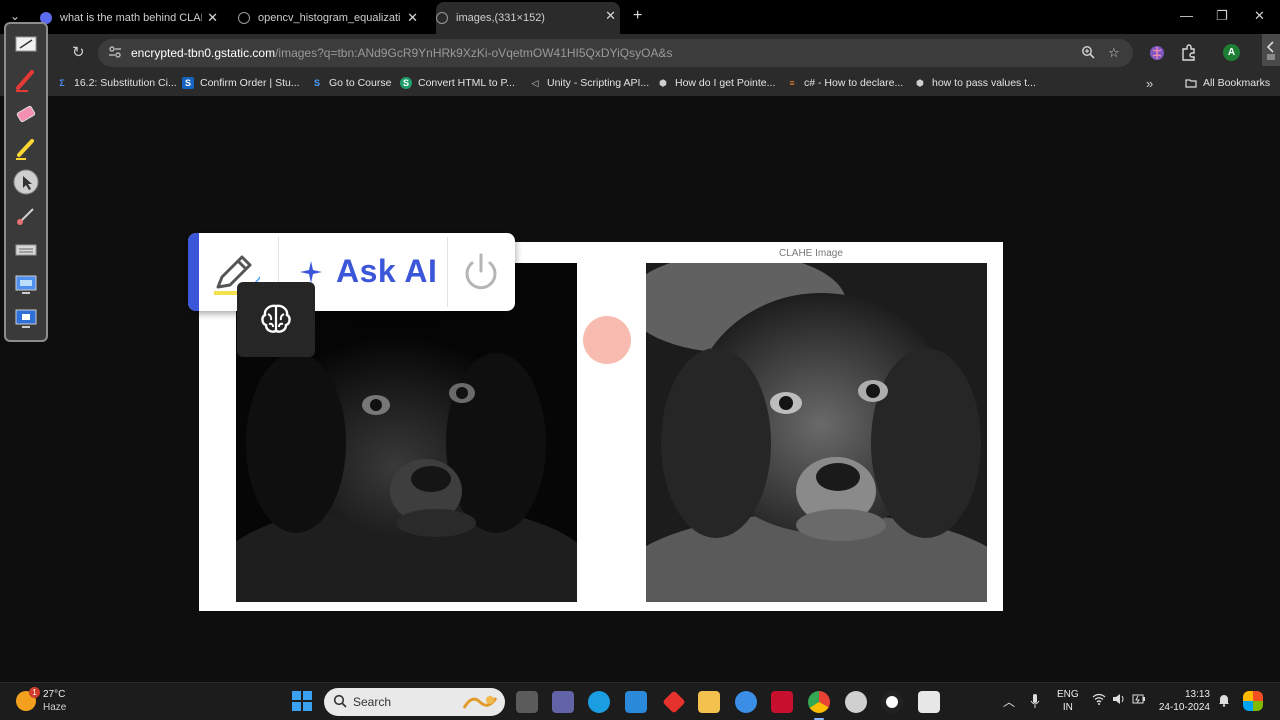  Describe the element at coordinates (1149, 83) in the screenshot. I see `bookmarks-overflow-button: »` at that location.